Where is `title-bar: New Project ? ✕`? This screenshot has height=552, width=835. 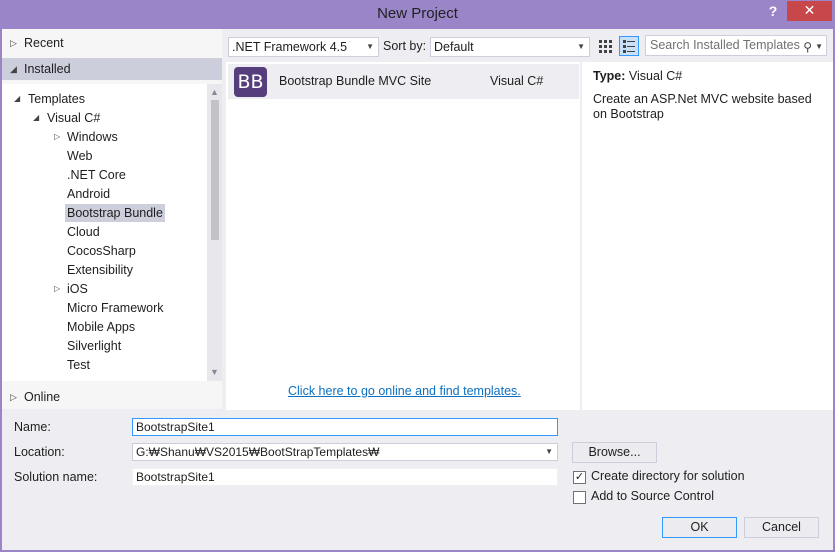
title-bar: New Project ? ✕ is located at coordinates (417, 14).